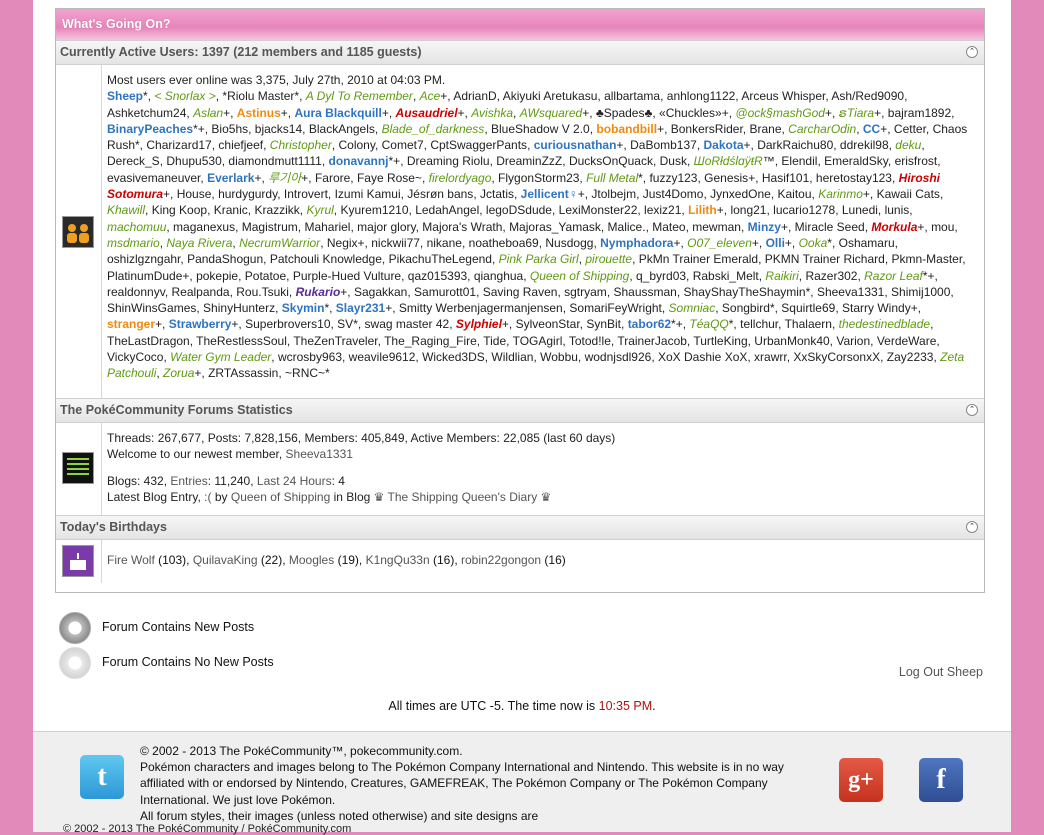  Describe the element at coordinates (538, 341) in the screenshot. I see `user-link: TOGAgirl` at that location.